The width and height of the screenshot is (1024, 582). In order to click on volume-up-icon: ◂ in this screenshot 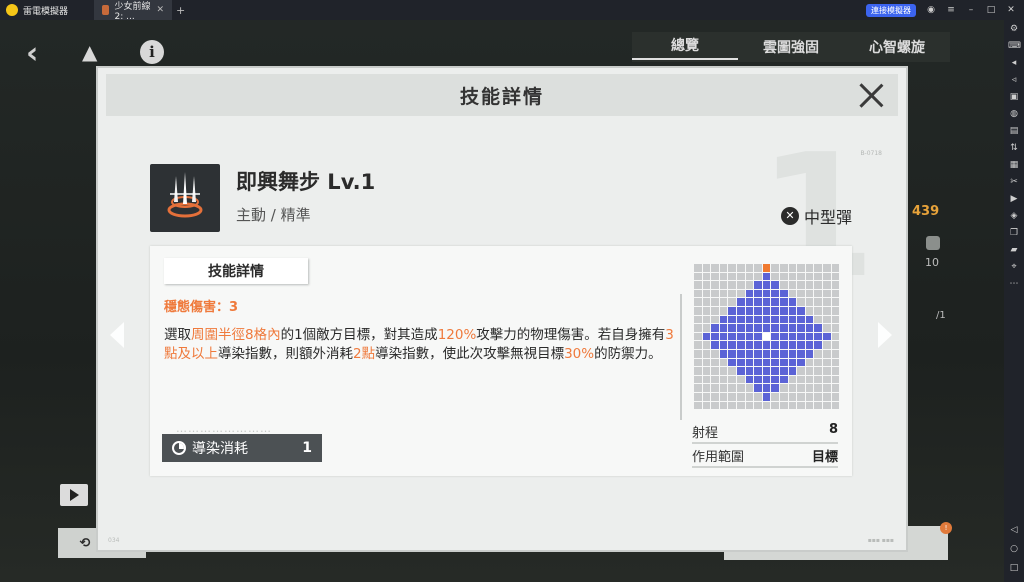, I will do `click(1014, 63)`.